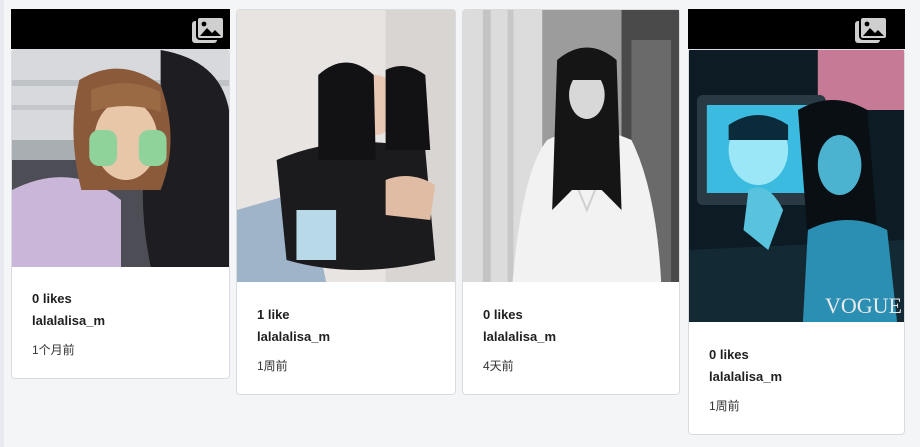 This screenshot has height=447, width=920. I want to click on page-left-edge, so click(2, 223).